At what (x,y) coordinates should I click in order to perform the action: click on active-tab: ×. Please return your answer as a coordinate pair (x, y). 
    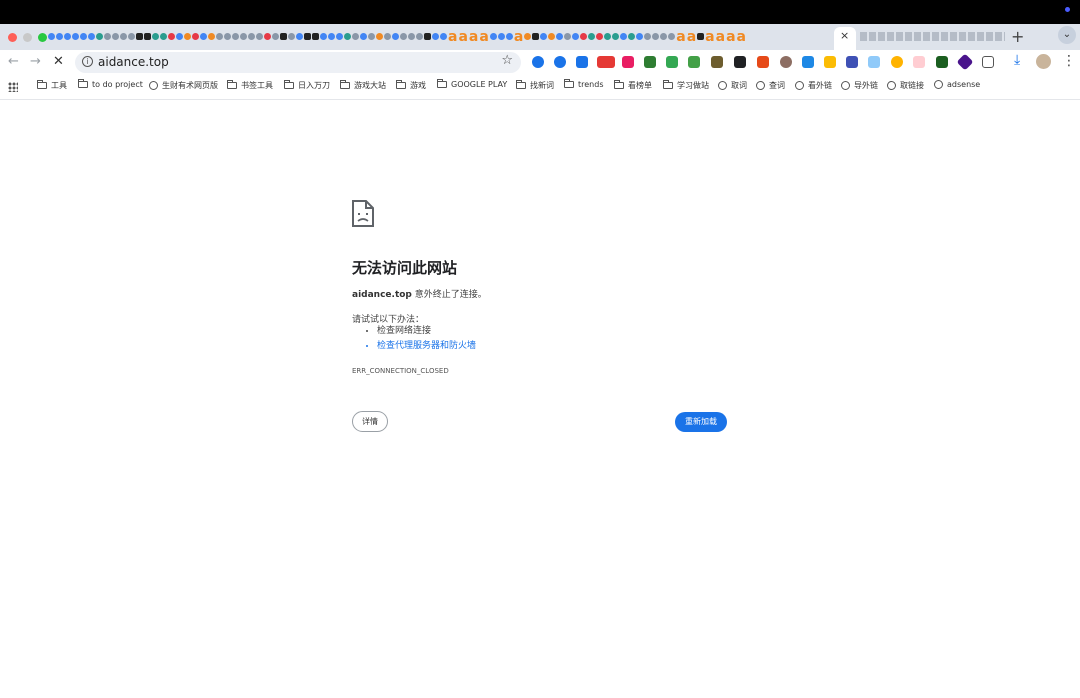
    Looking at the image, I should click on (845, 38).